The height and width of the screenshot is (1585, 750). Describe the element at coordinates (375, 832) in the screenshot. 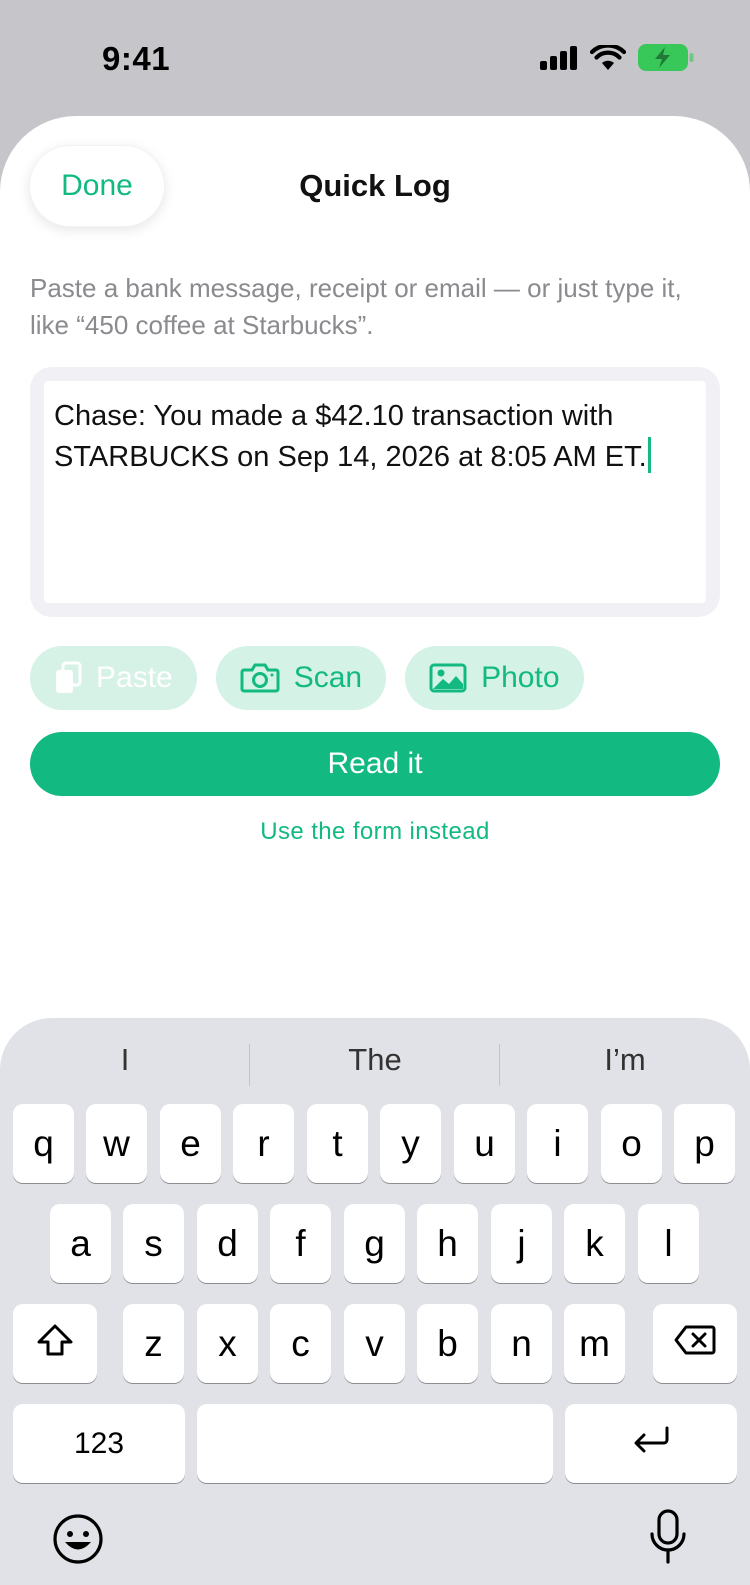

I see `use-form-link: Use the form instead` at that location.